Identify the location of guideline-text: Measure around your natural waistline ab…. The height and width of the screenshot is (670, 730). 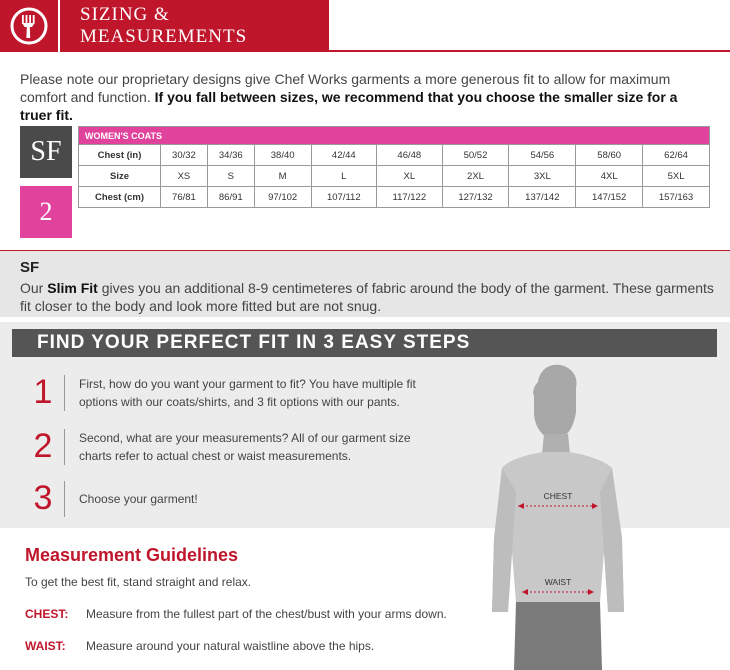
(230, 646).